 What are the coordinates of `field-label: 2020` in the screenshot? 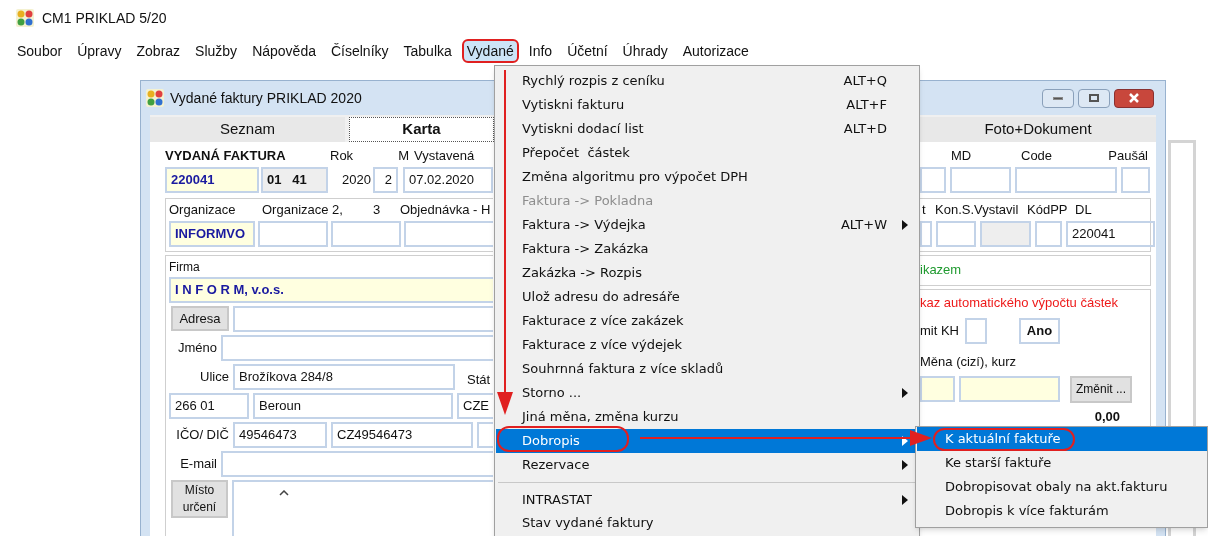 It's located at (356, 179).